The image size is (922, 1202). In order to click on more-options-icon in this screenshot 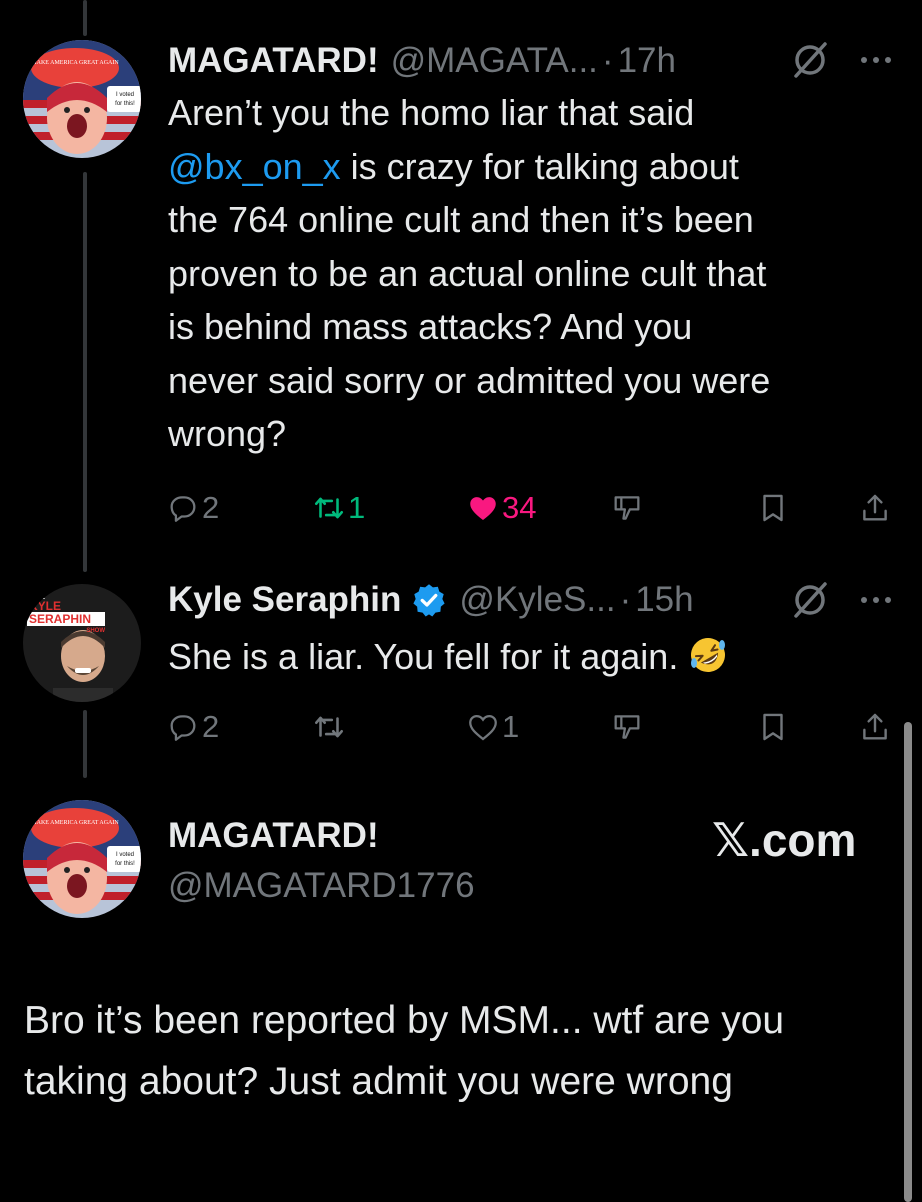, I will do `click(876, 60)`.